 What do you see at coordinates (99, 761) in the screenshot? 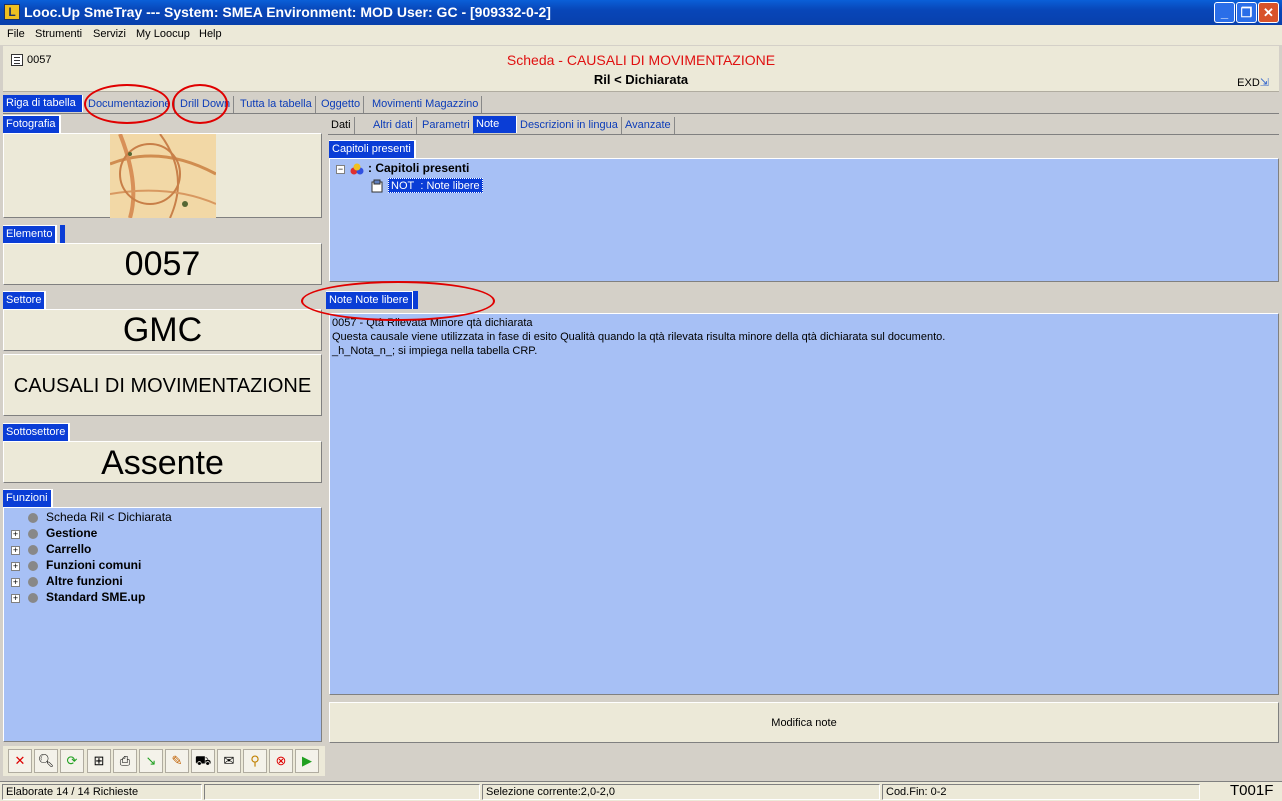
I see `tree-icon: ⊞` at bounding box center [99, 761].